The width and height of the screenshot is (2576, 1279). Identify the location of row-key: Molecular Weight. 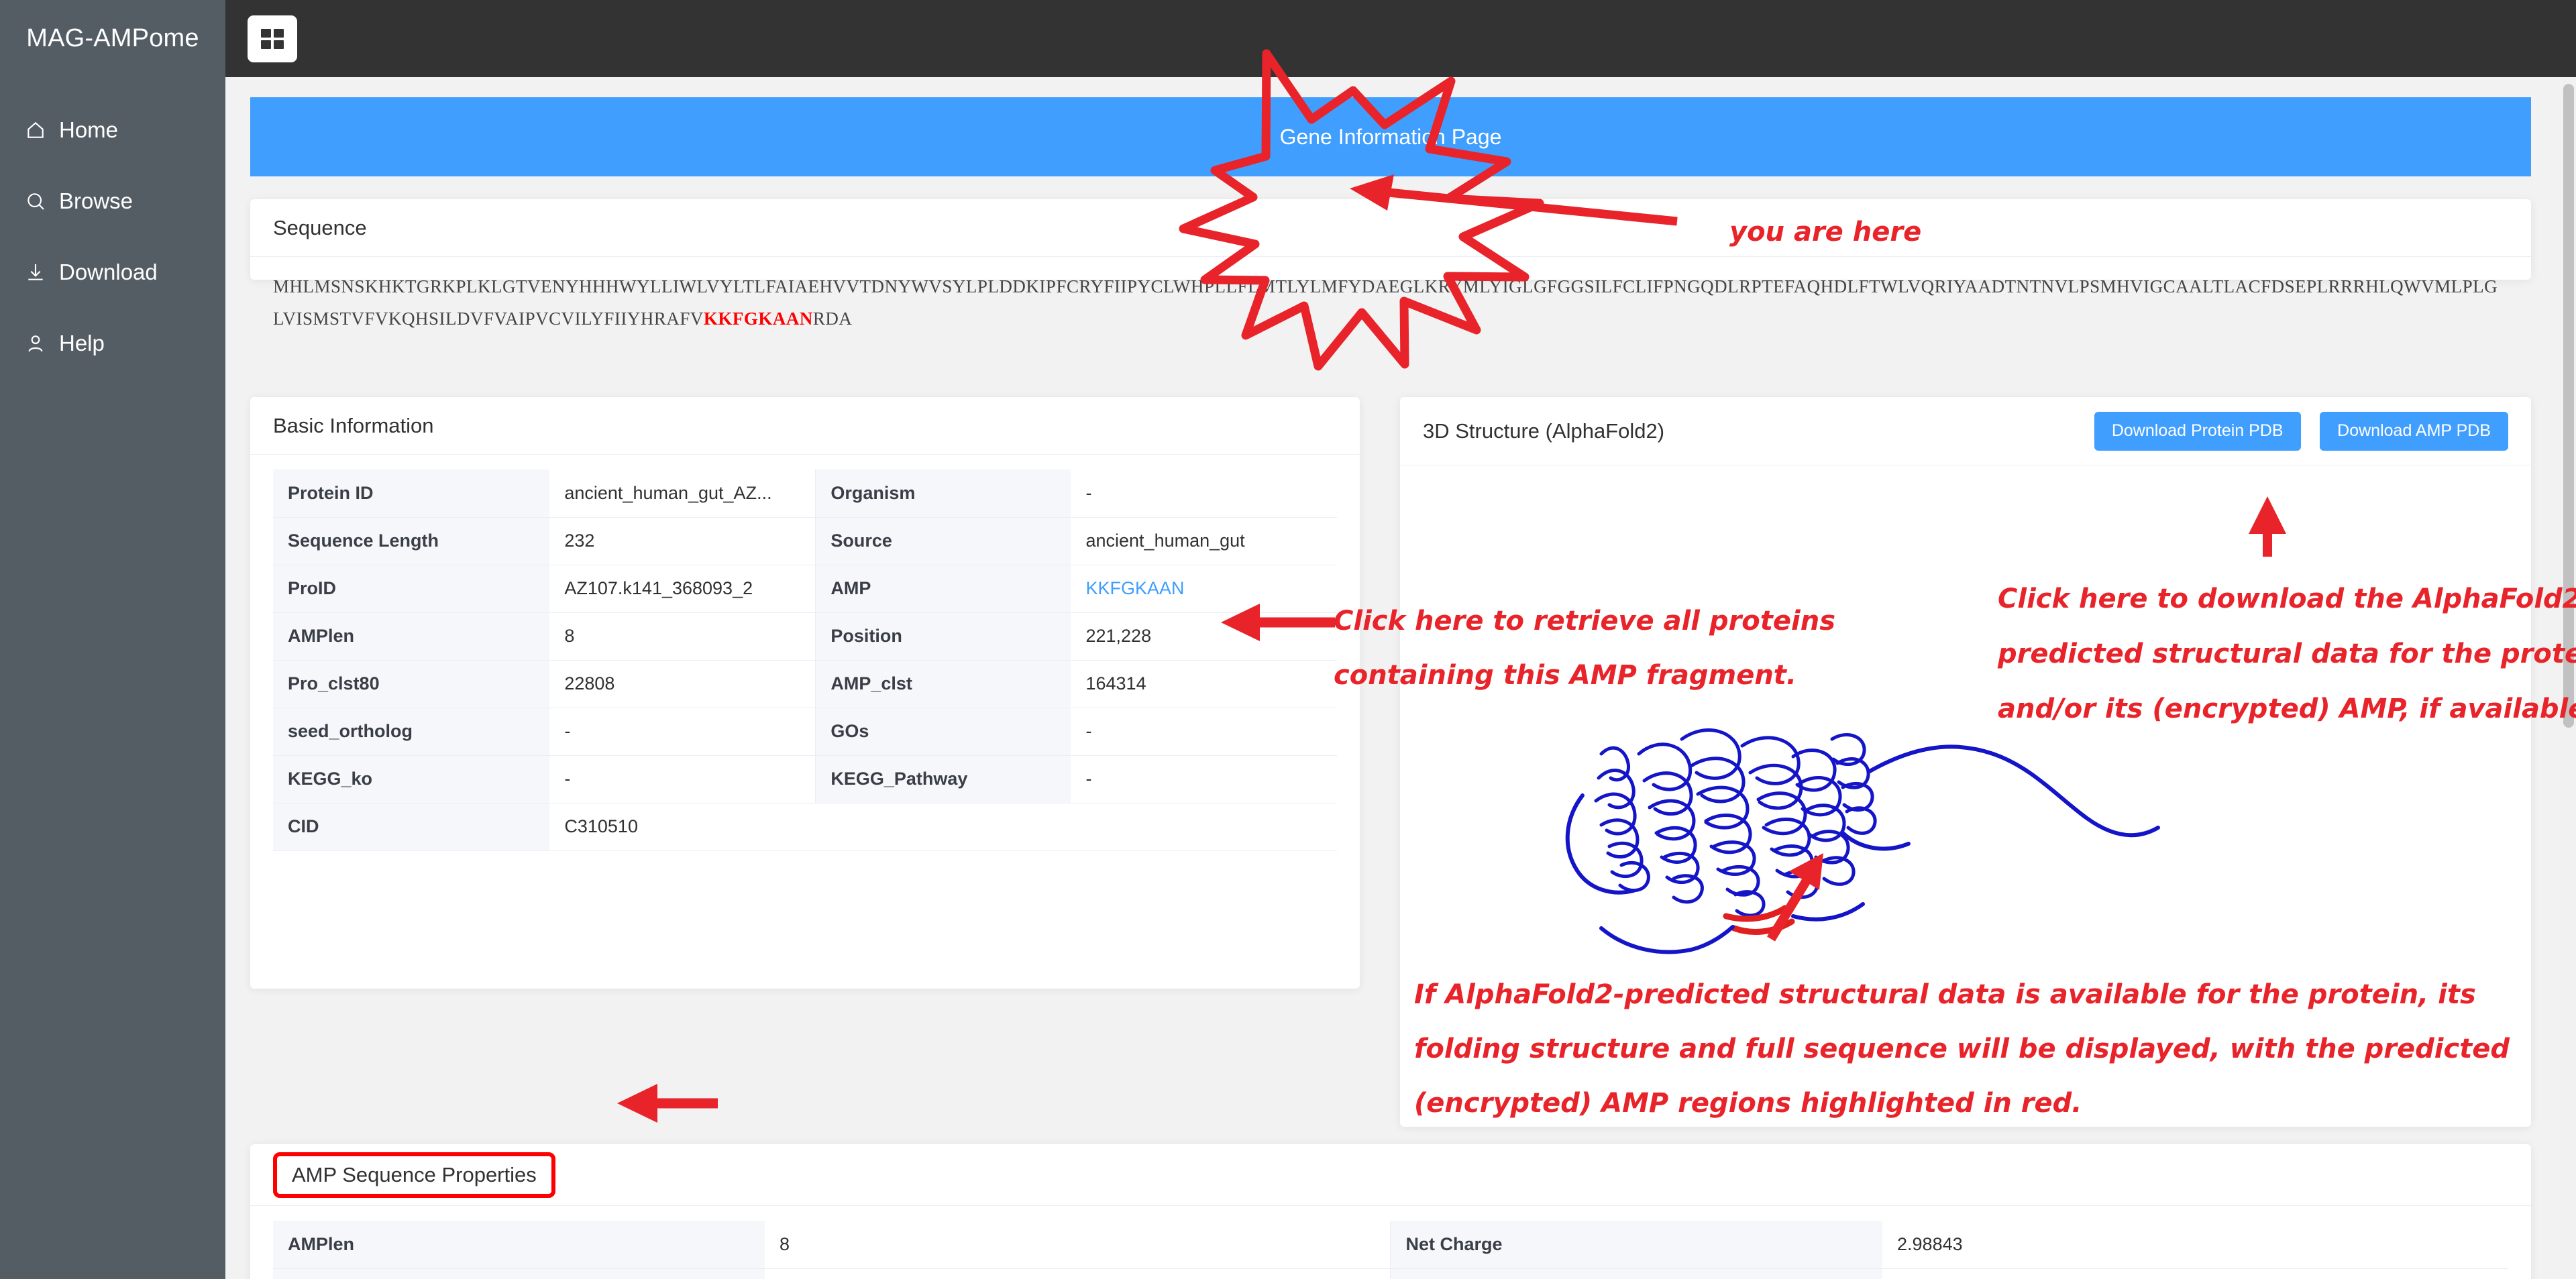
(519, 1273).